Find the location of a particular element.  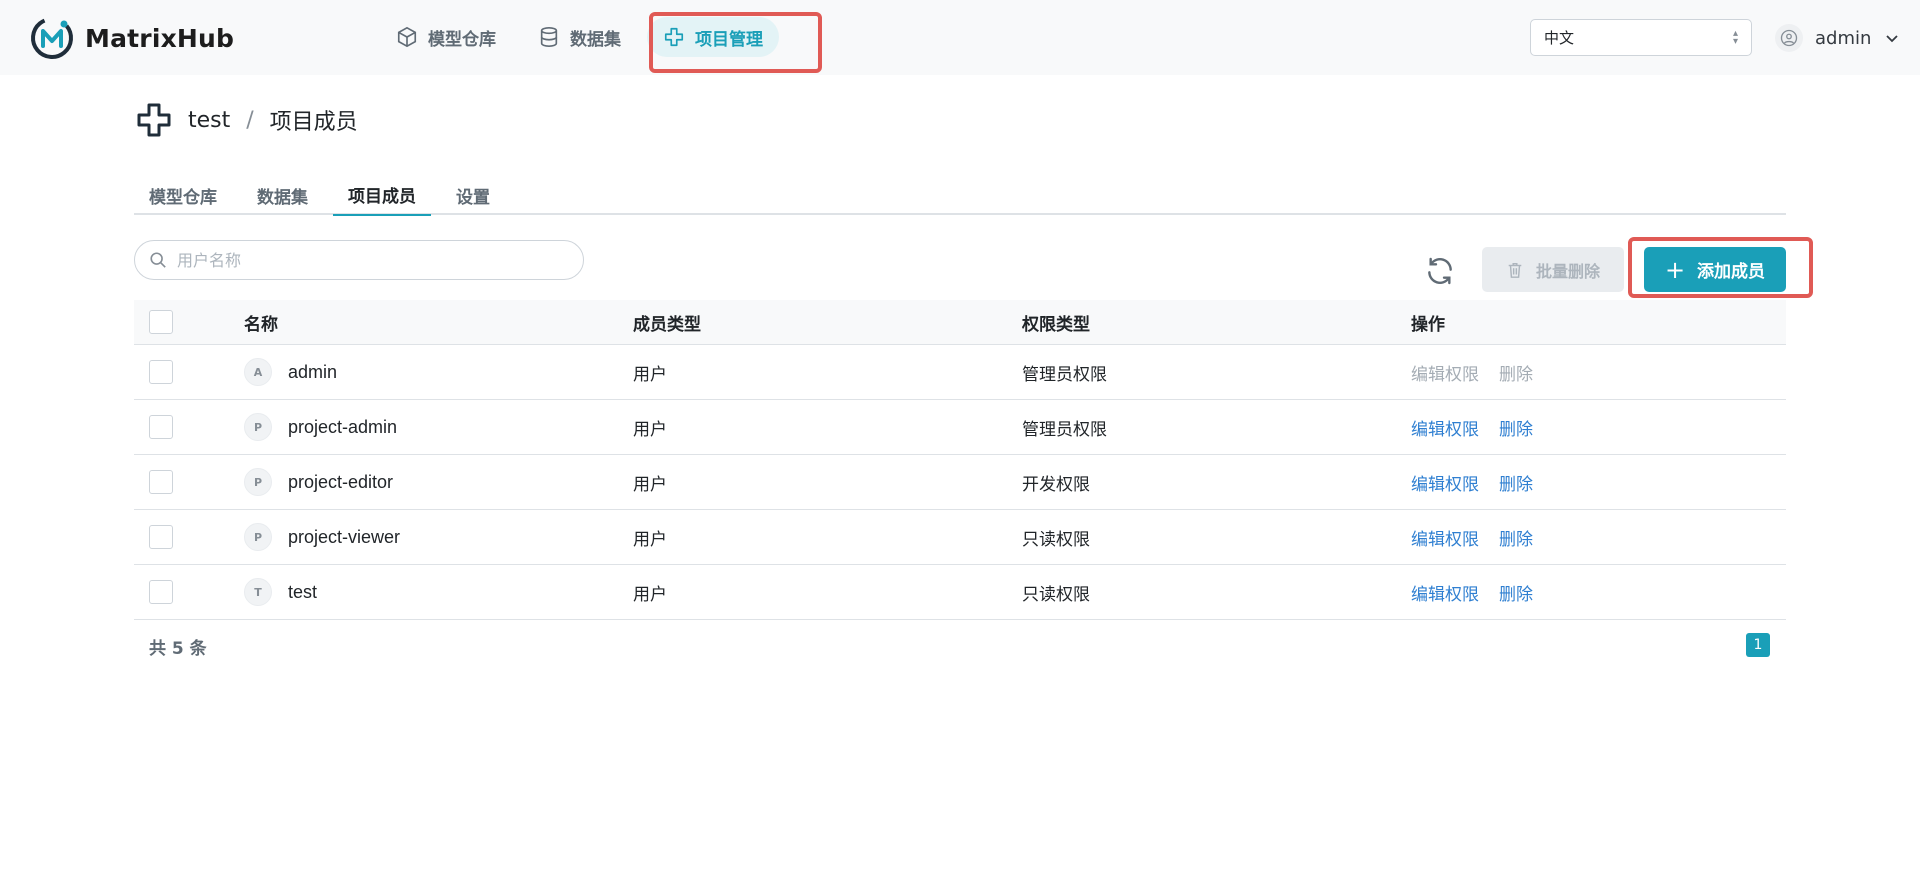

app-logo: MatrixHub is located at coordinates (131, 38).